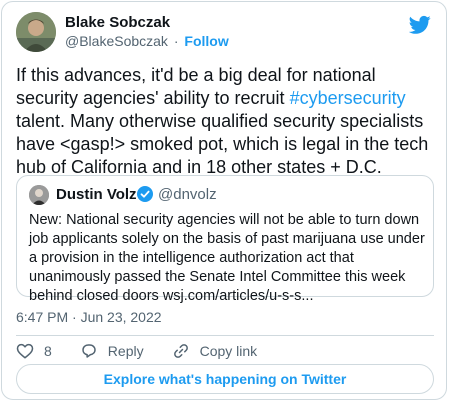  What do you see at coordinates (36, 32) in the screenshot?
I see `author-avatar` at bounding box center [36, 32].